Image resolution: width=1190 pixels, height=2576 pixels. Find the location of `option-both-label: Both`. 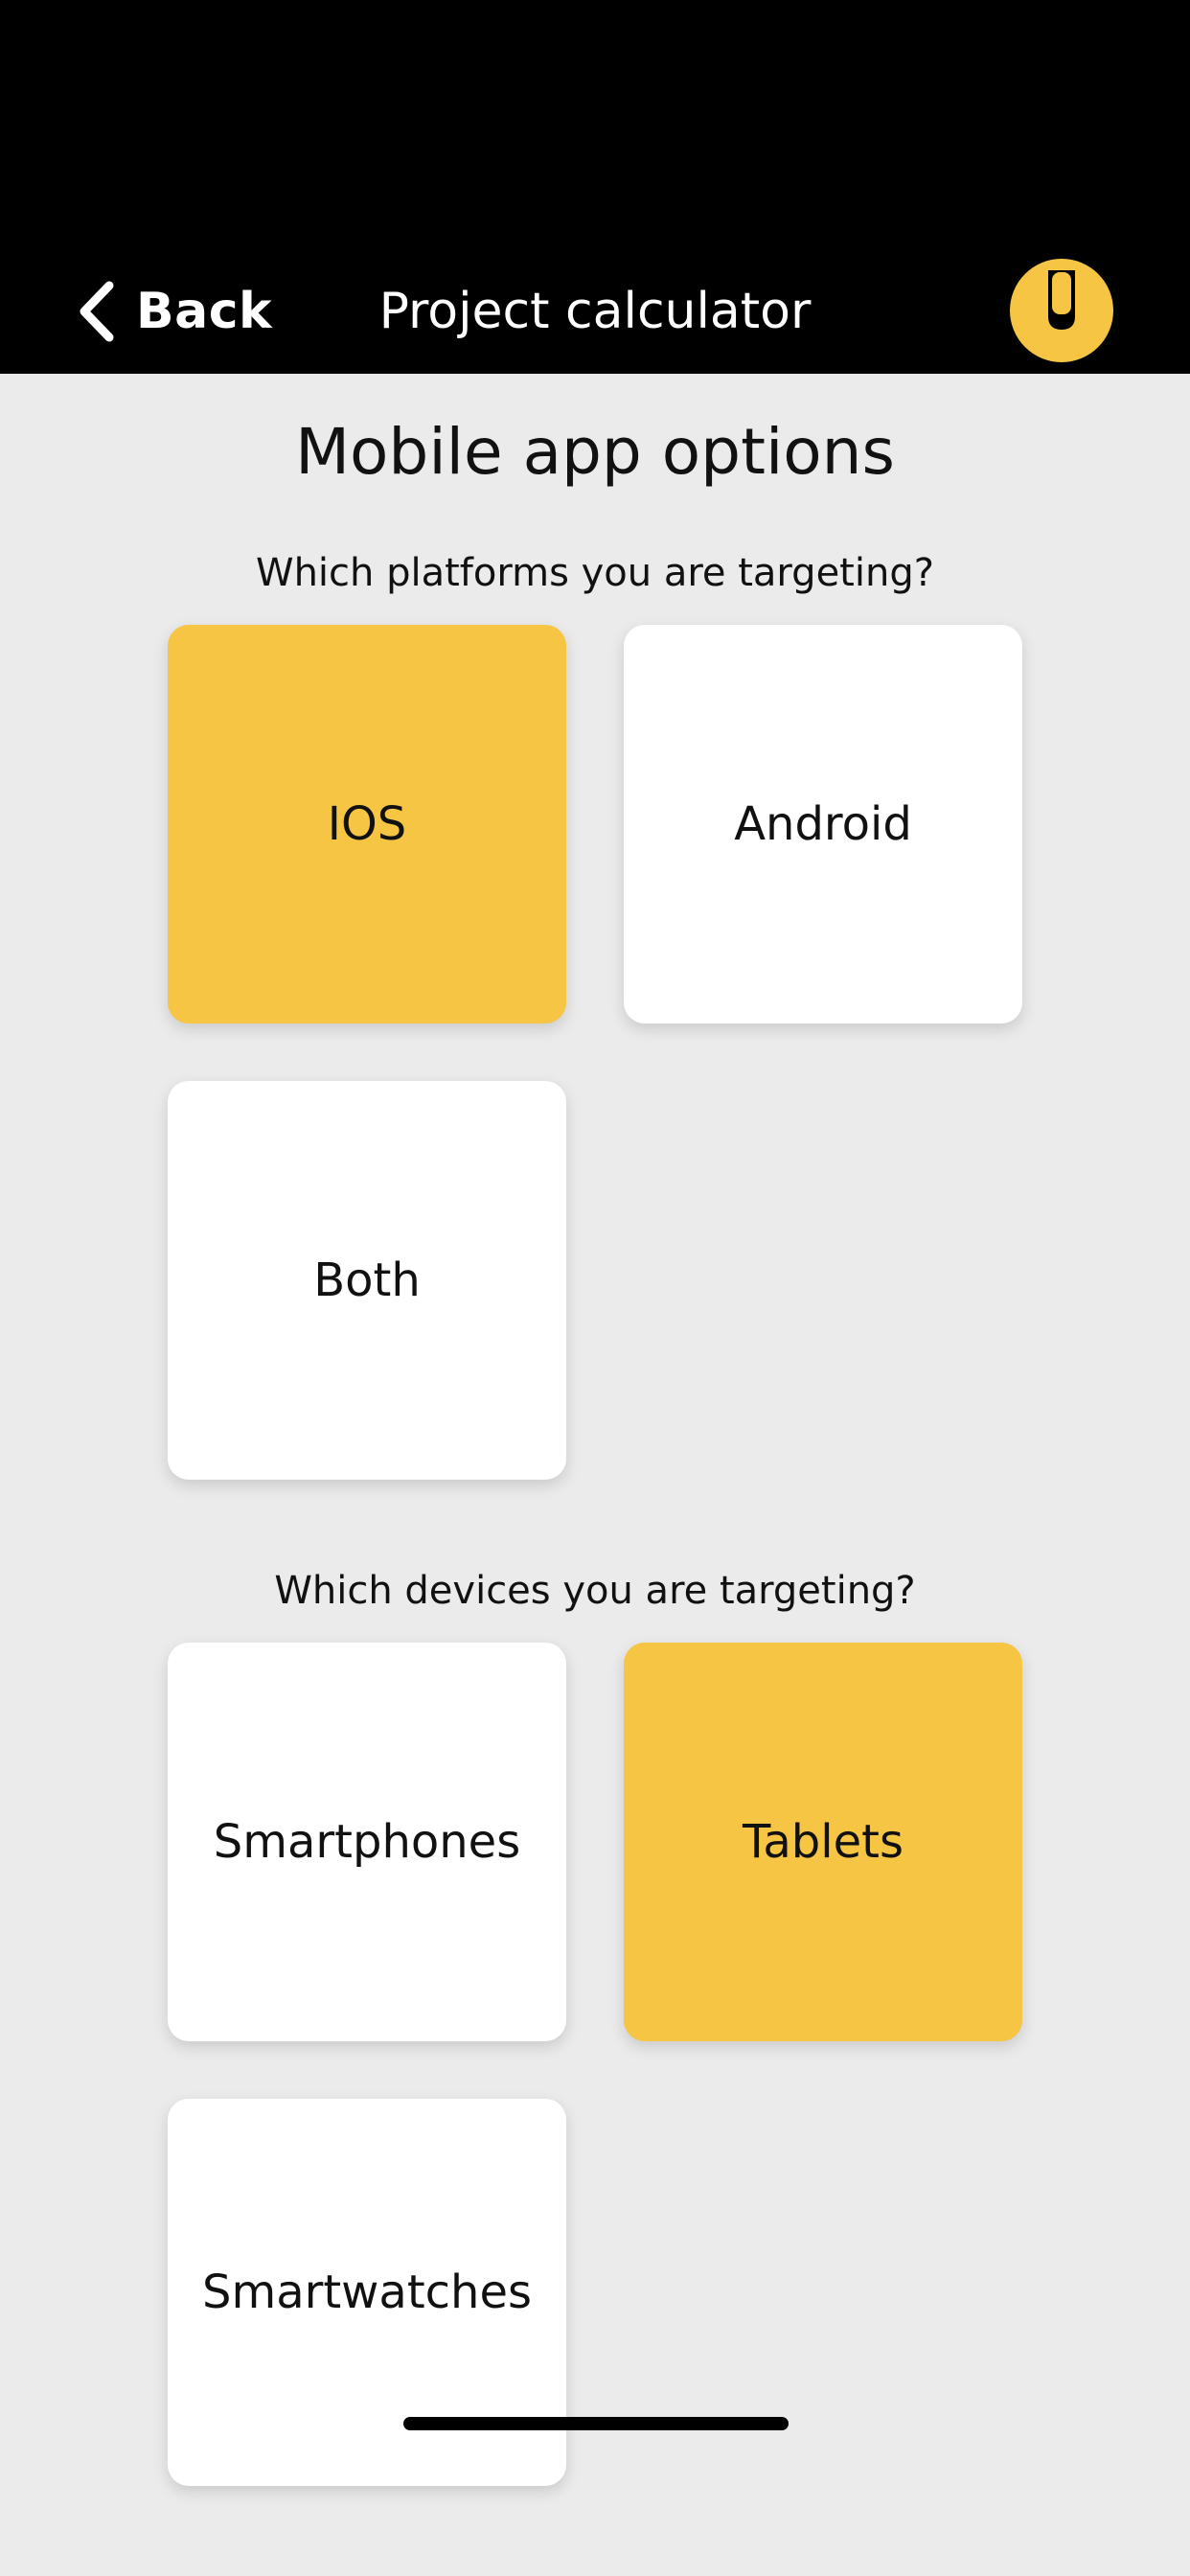

option-both-label: Both is located at coordinates (367, 1280).